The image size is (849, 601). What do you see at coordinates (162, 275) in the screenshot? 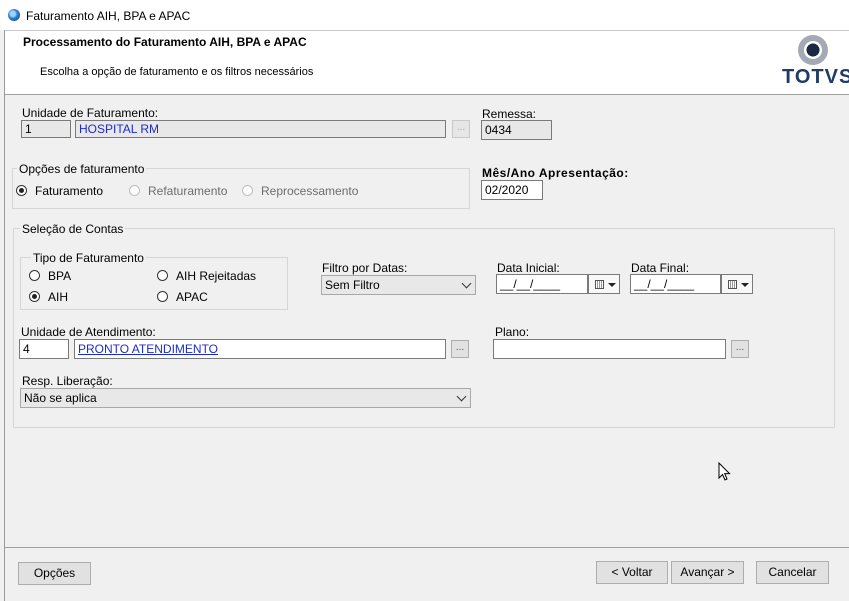
I see `radio-aih-rejeitadas-dot` at bounding box center [162, 275].